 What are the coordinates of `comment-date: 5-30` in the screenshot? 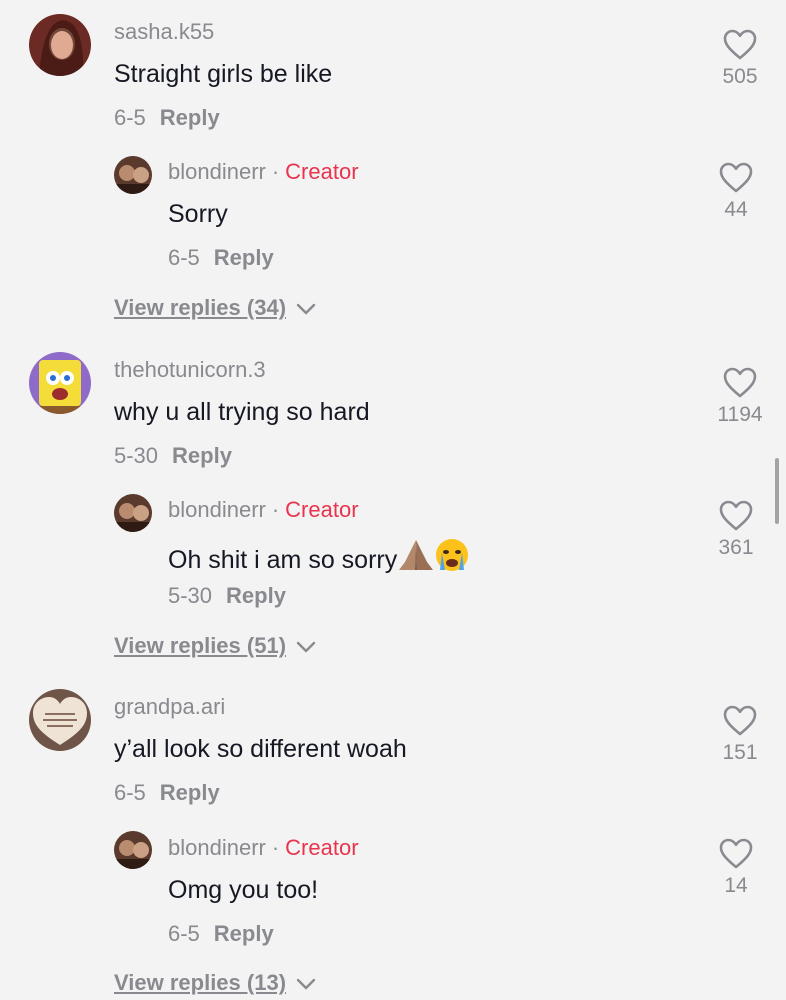 It's located at (136, 455).